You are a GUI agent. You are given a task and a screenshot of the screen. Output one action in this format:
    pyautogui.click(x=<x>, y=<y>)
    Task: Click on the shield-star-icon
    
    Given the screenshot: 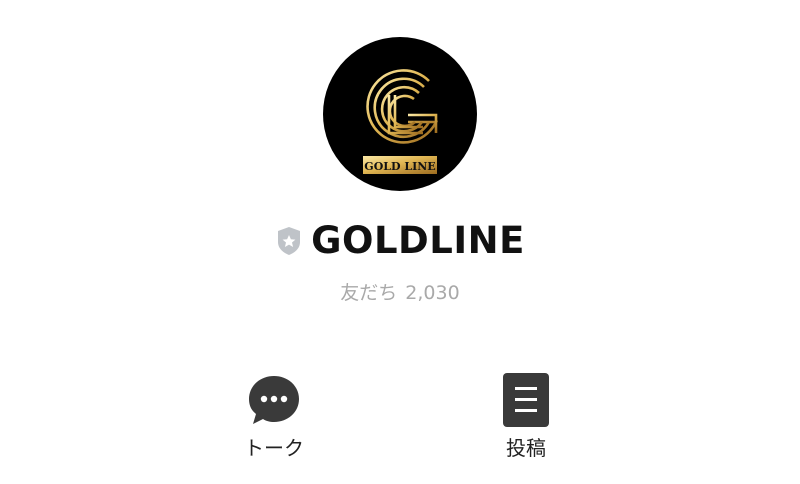 What is the action you would take?
    pyautogui.click(x=289, y=241)
    